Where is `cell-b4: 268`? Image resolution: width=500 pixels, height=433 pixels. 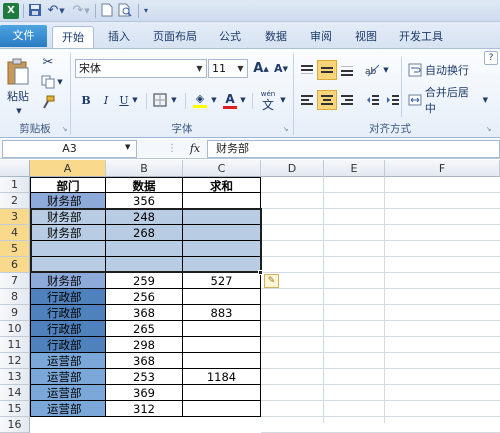
cell-b4: 268 is located at coordinates (144, 233).